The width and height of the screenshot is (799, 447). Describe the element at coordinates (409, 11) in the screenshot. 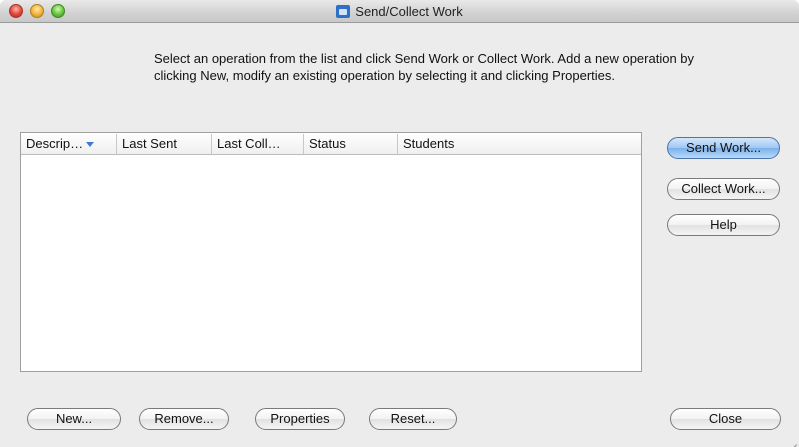

I see `window-title: Send/Collect Work` at that location.